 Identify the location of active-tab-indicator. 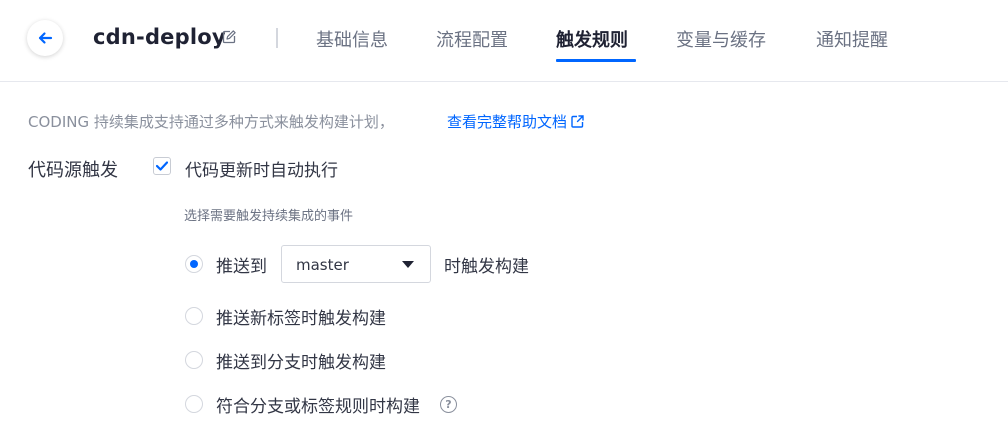
(596, 60).